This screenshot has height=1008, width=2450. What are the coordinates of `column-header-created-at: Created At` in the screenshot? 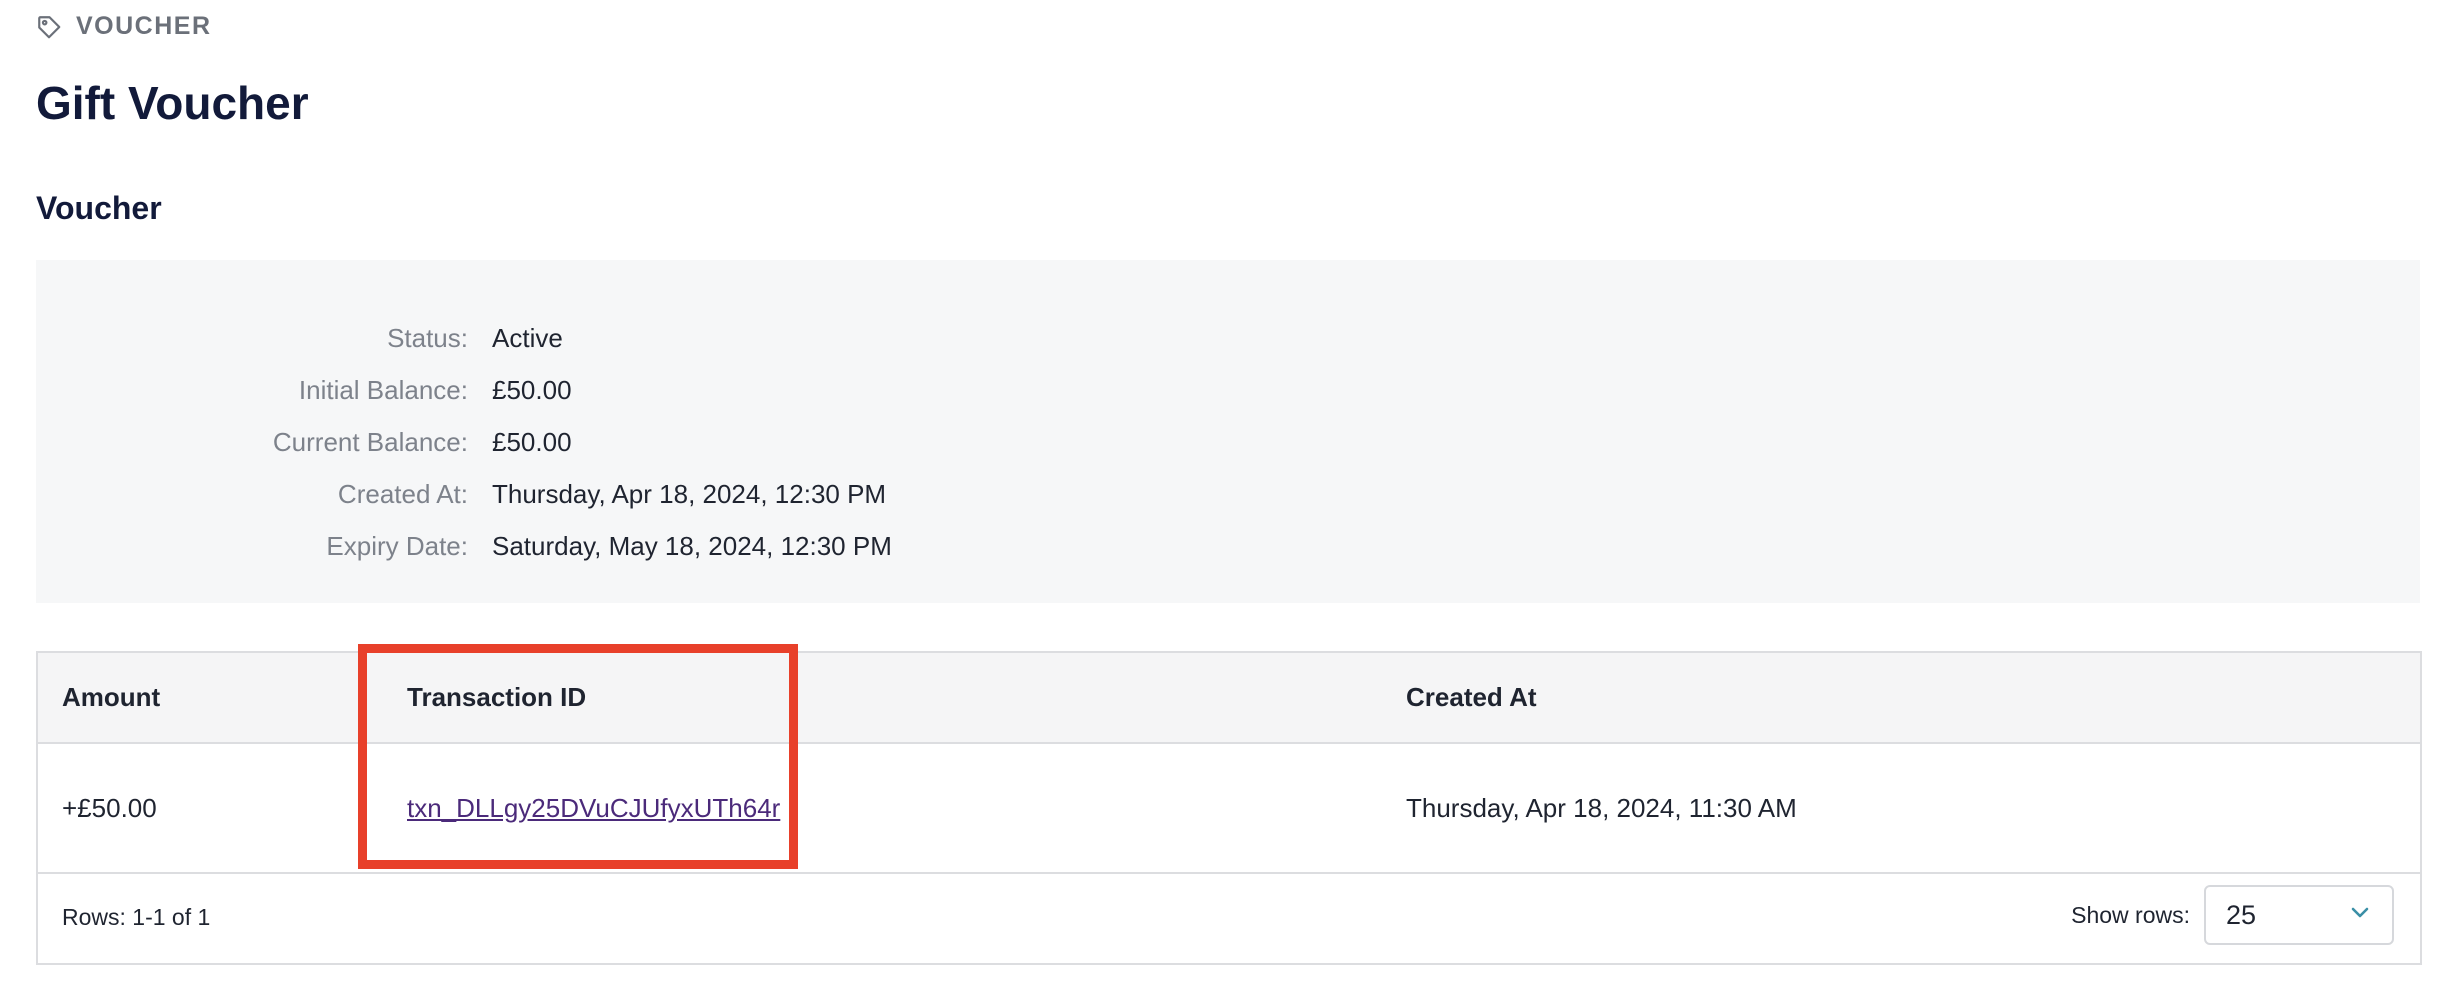 It's located at (1471, 697).